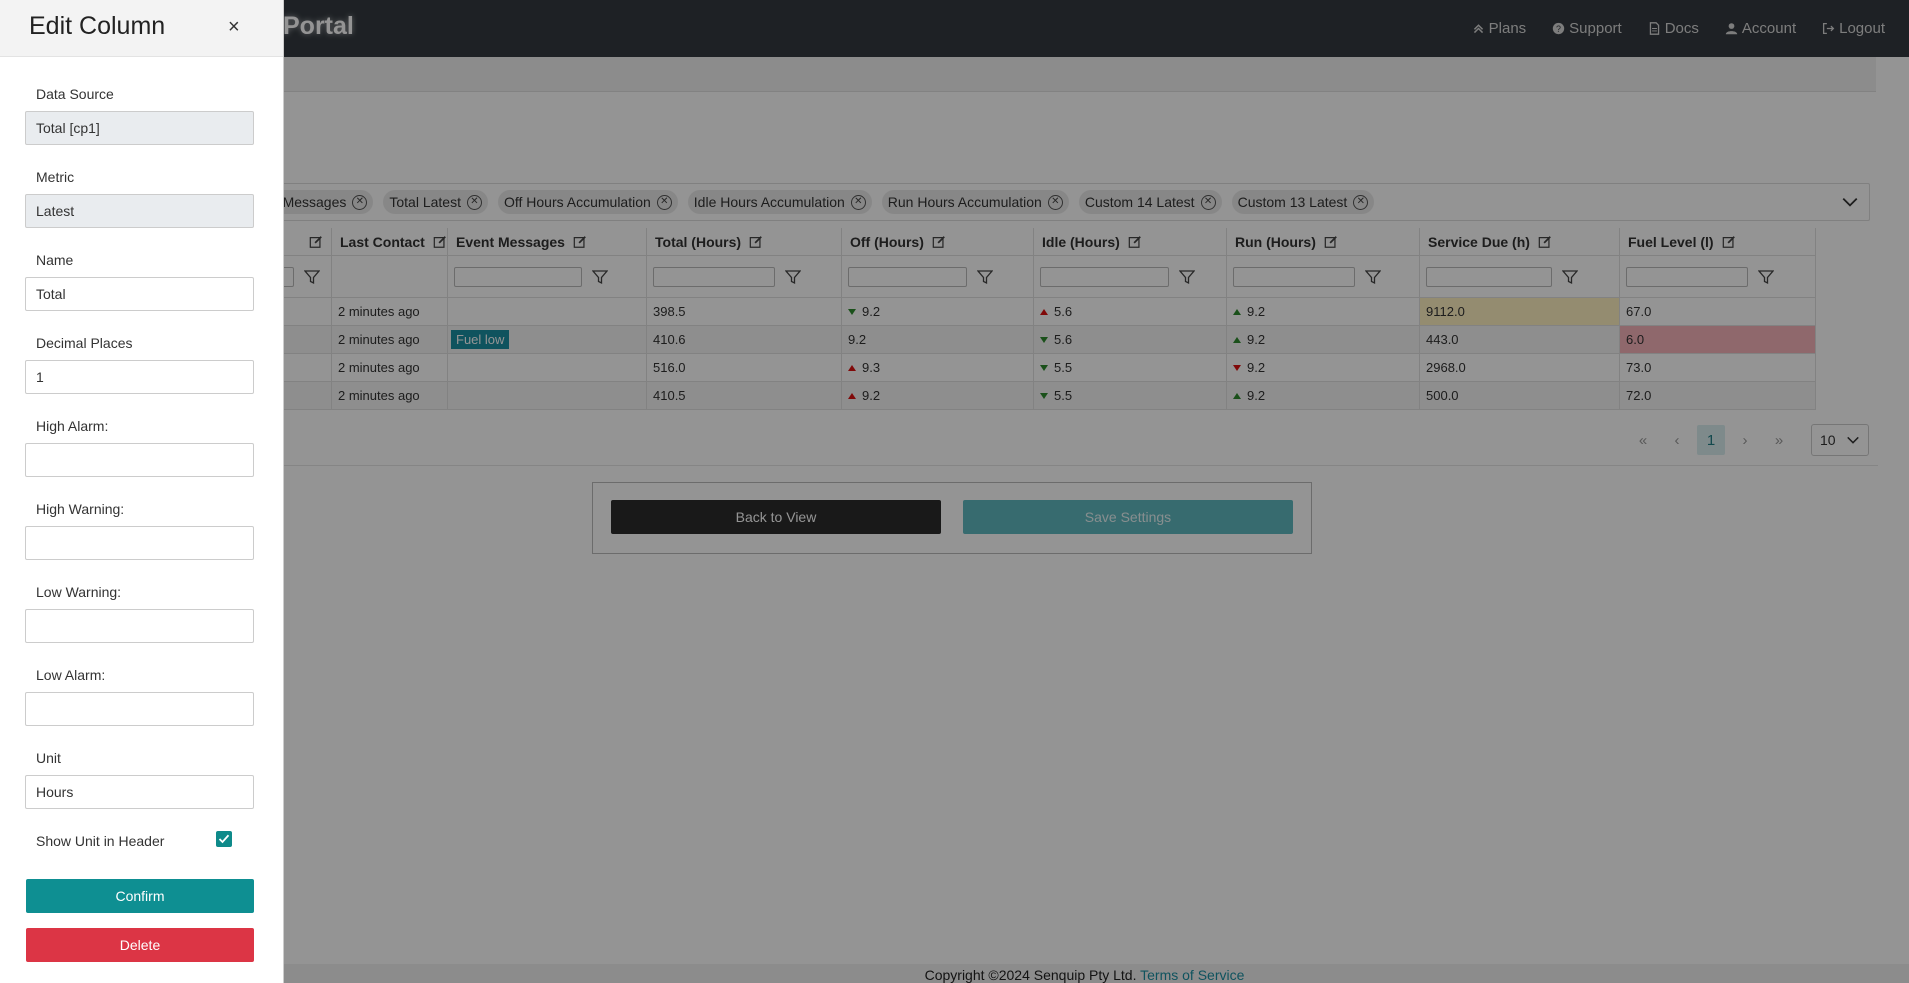 The image size is (1909, 983). I want to click on name-field: Total, so click(139, 294).